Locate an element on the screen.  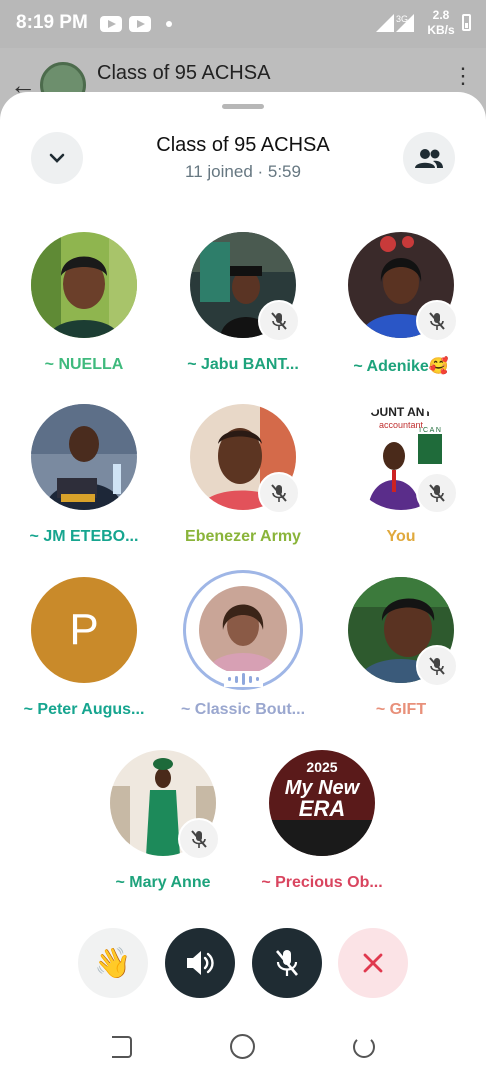
notification-dot-icon is located at coordinates (169, 24).